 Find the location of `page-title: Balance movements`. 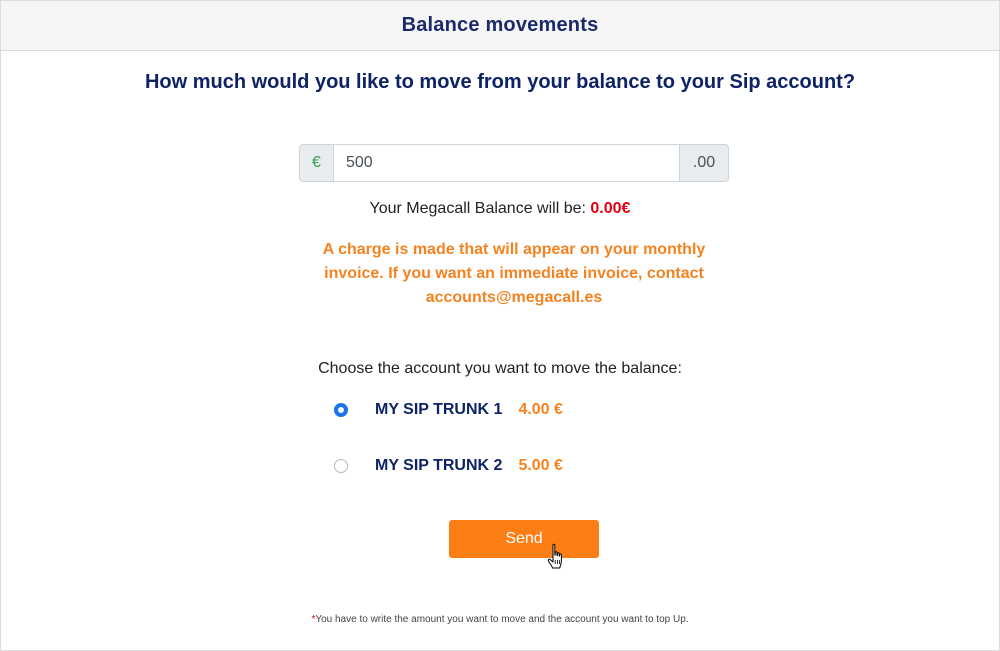

page-title: Balance movements is located at coordinates (500, 25).